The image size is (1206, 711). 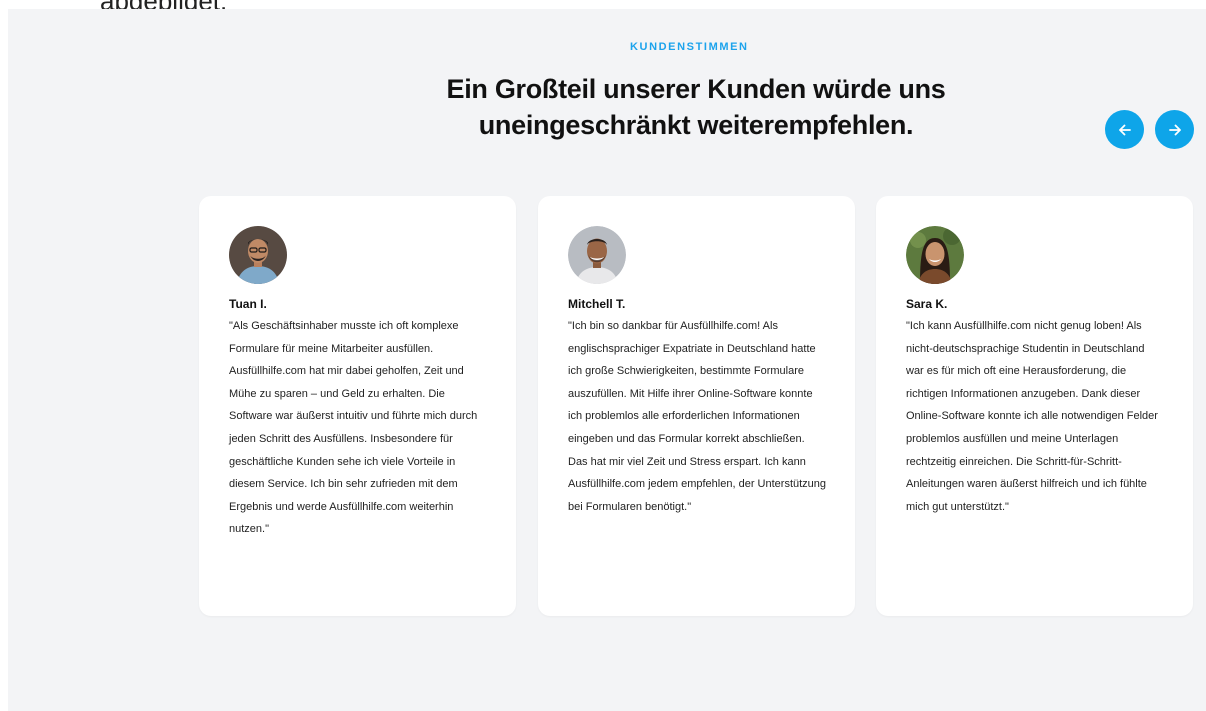 I want to click on testimonial-name: Sara K., so click(x=927, y=304).